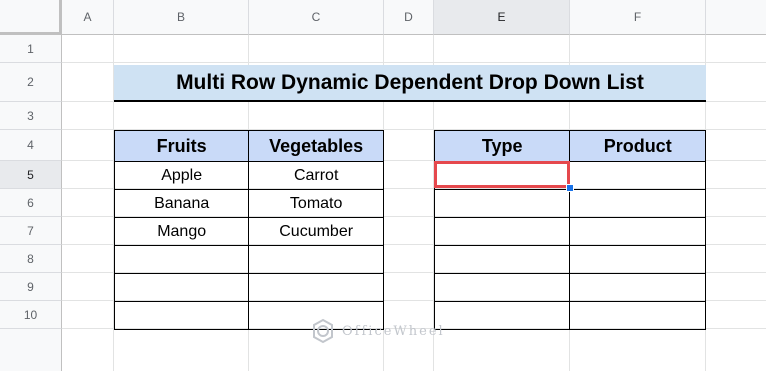 This screenshot has width=766, height=371. I want to click on column-header-c: C, so click(316, 17).